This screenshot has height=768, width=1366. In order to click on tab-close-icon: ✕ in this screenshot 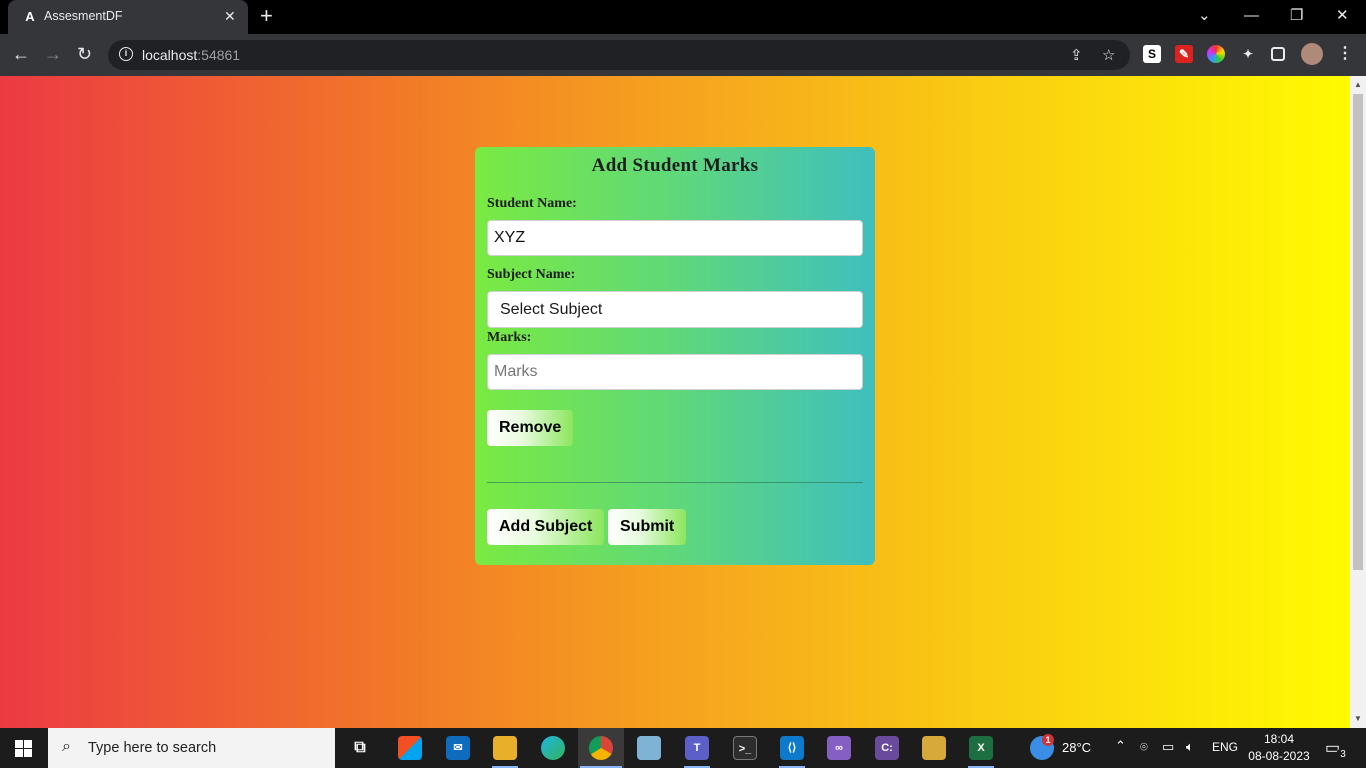, I will do `click(230, 16)`.